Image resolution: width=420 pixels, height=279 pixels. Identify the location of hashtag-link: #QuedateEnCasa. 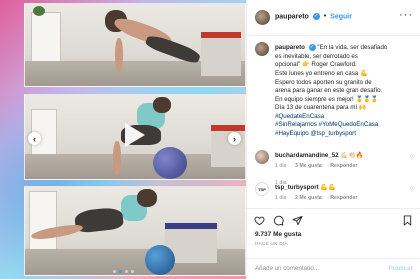
(299, 116).